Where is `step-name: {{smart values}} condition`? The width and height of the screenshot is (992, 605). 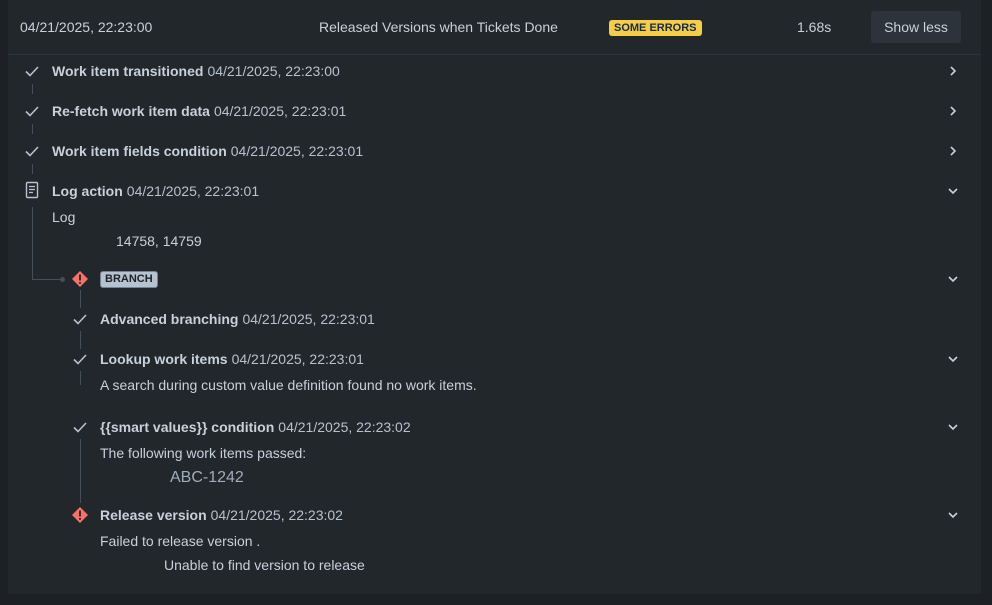 step-name: {{smart values}} condition is located at coordinates (187, 427).